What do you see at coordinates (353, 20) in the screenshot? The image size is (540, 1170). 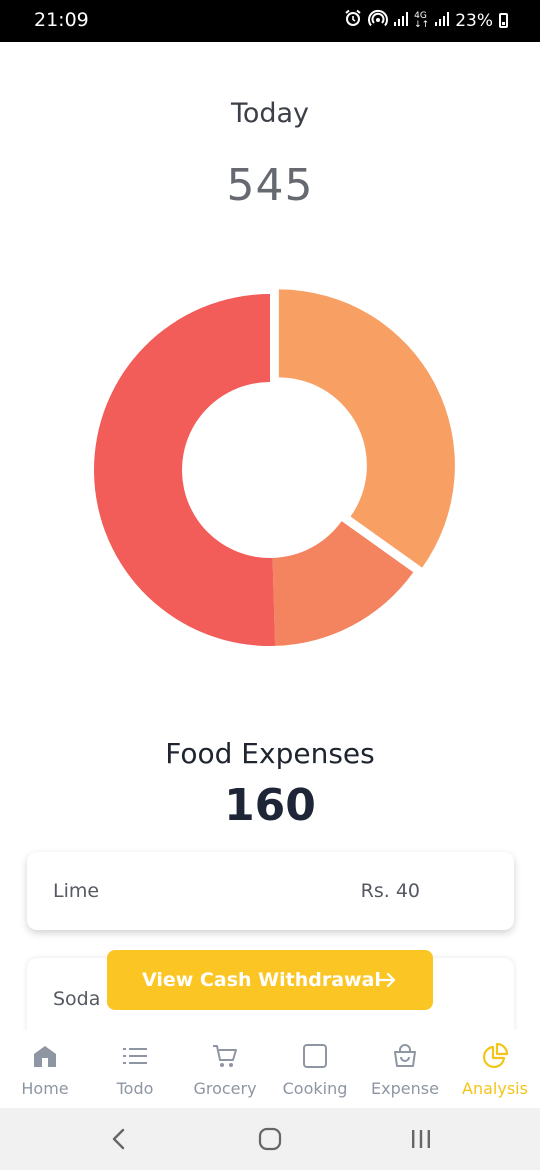 I see `alarm-icon` at bounding box center [353, 20].